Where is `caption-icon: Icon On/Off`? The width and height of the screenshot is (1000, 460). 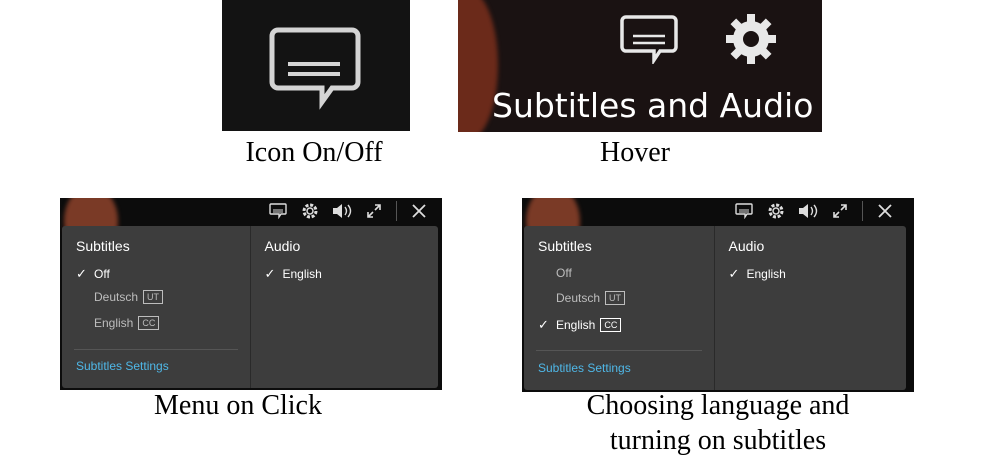
caption-icon: Icon On/Off is located at coordinates (314, 152).